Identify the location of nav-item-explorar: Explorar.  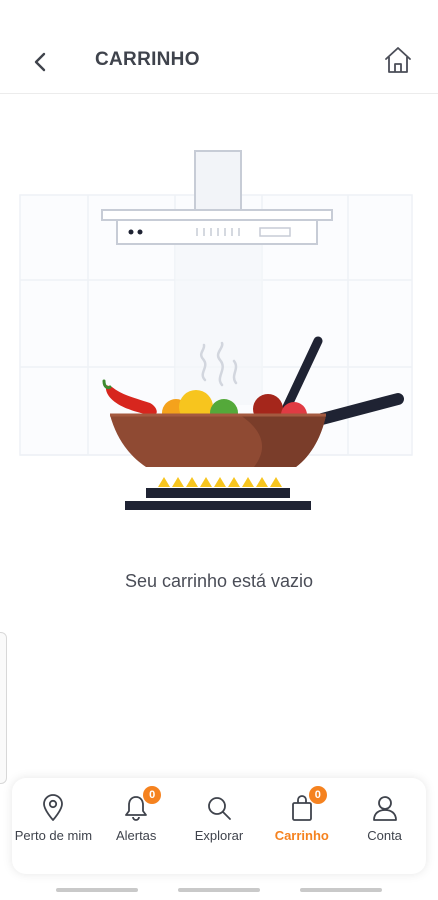
(219, 812).